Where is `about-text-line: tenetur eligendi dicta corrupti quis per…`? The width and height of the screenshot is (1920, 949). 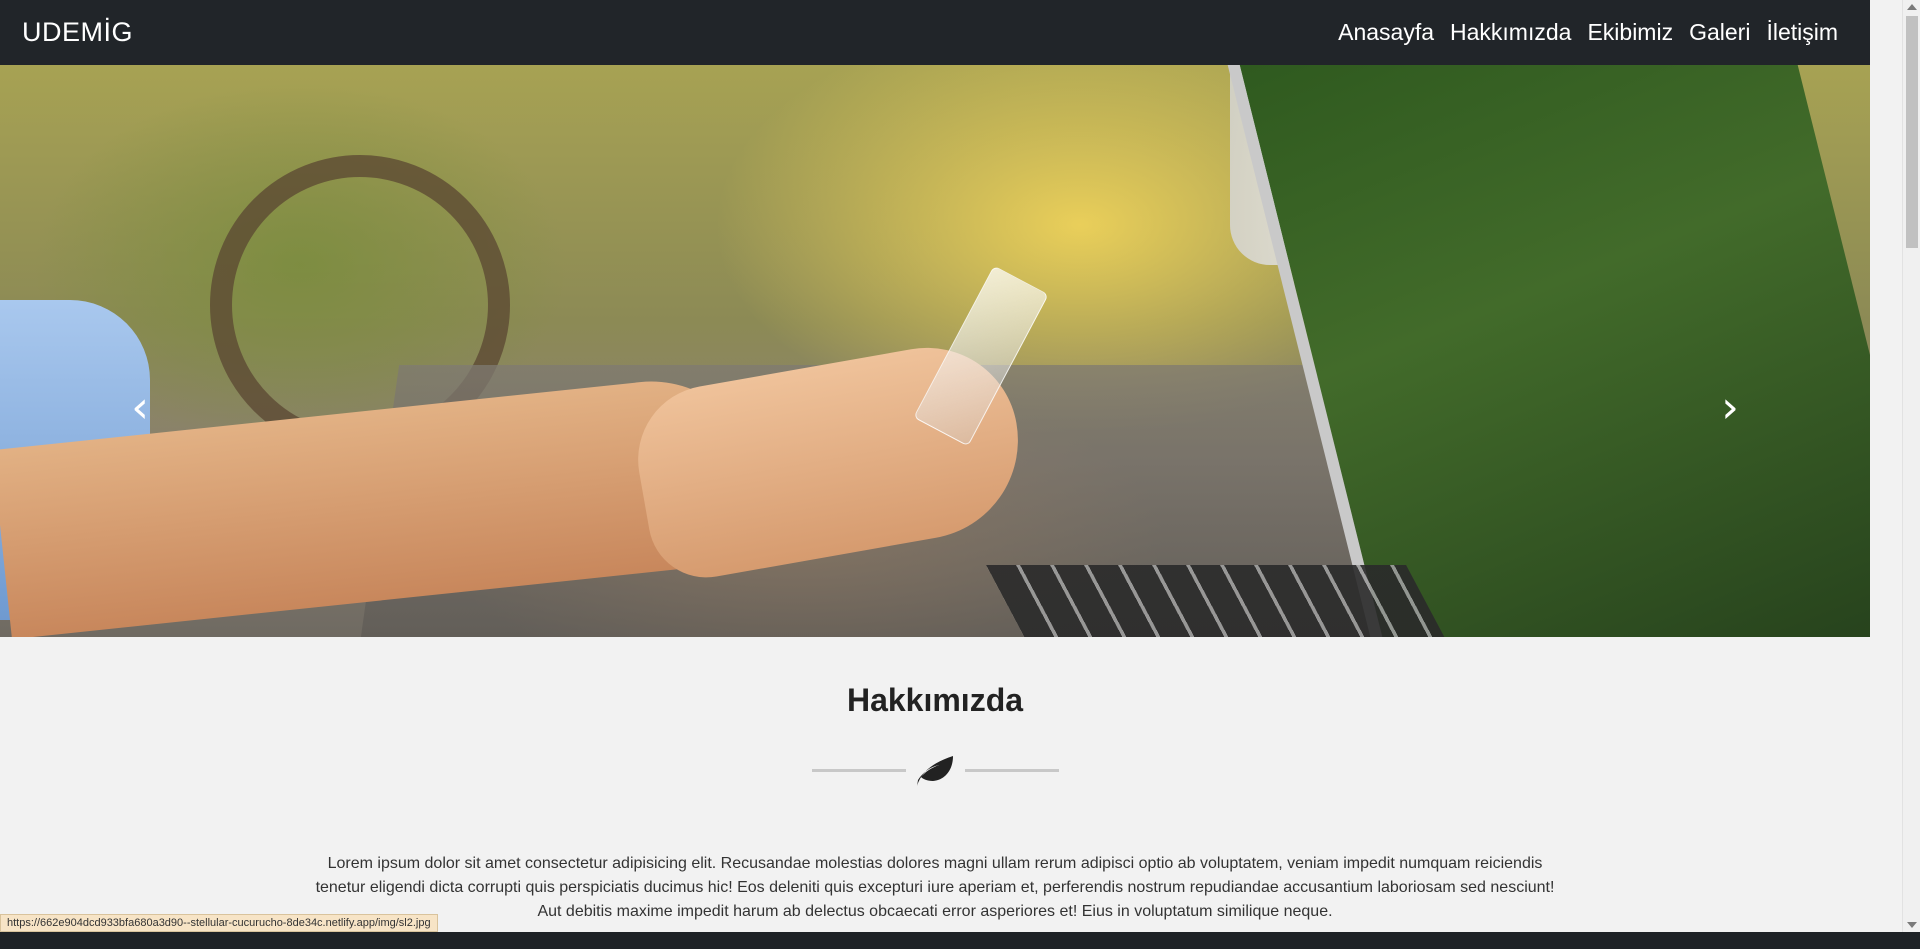
about-text-line: tenetur eligendi dicta corrupti quis per… is located at coordinates (935, 887).